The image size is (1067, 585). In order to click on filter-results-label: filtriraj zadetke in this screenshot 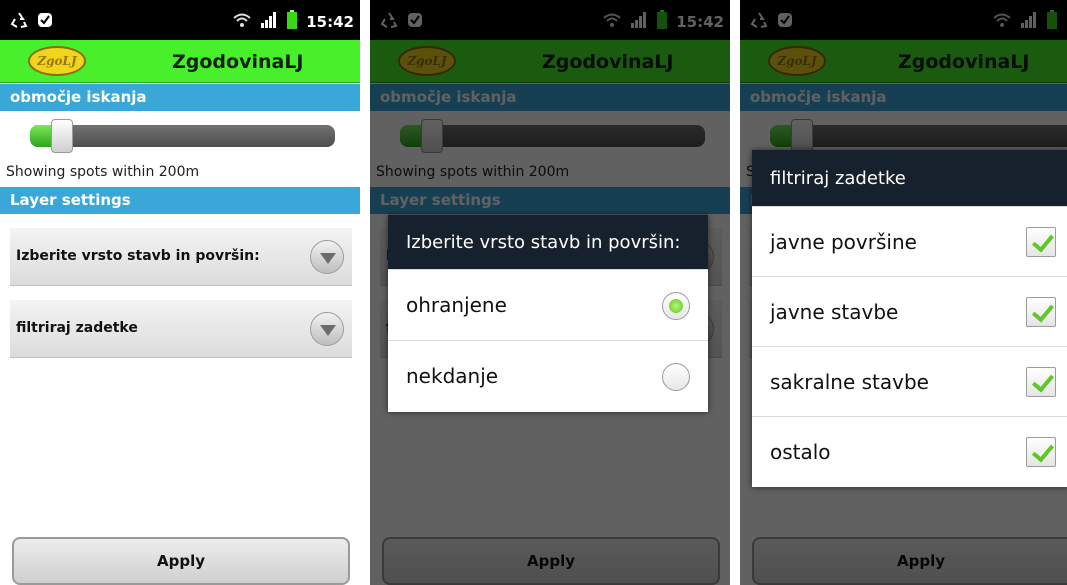, I will do `click(77, 328)`.